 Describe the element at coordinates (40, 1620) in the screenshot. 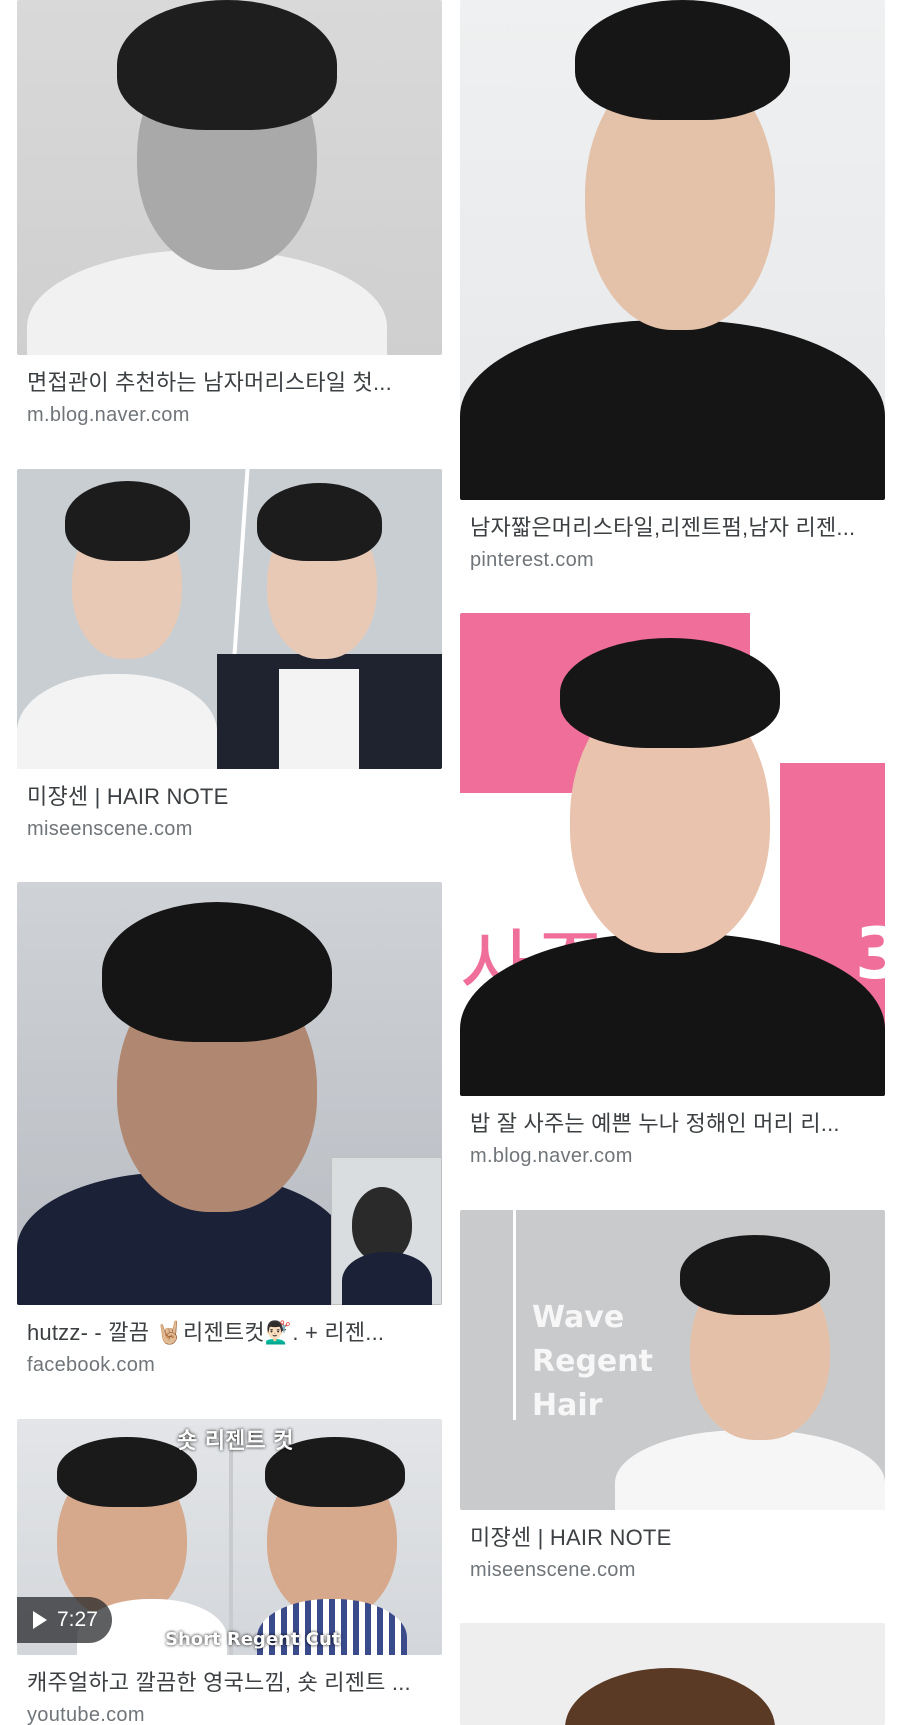

I see `play-icon` at that location.